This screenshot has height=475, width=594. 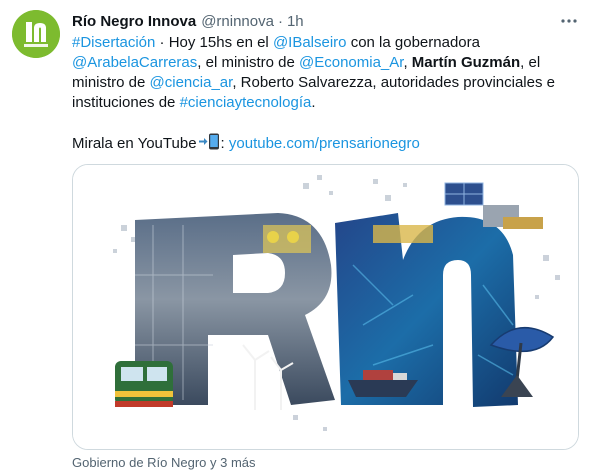 What do you see at coordinates (214, 42) in the screenshot?
I see `text-segment: · Hoy 15hs en el` at bounding box center [214, 42].